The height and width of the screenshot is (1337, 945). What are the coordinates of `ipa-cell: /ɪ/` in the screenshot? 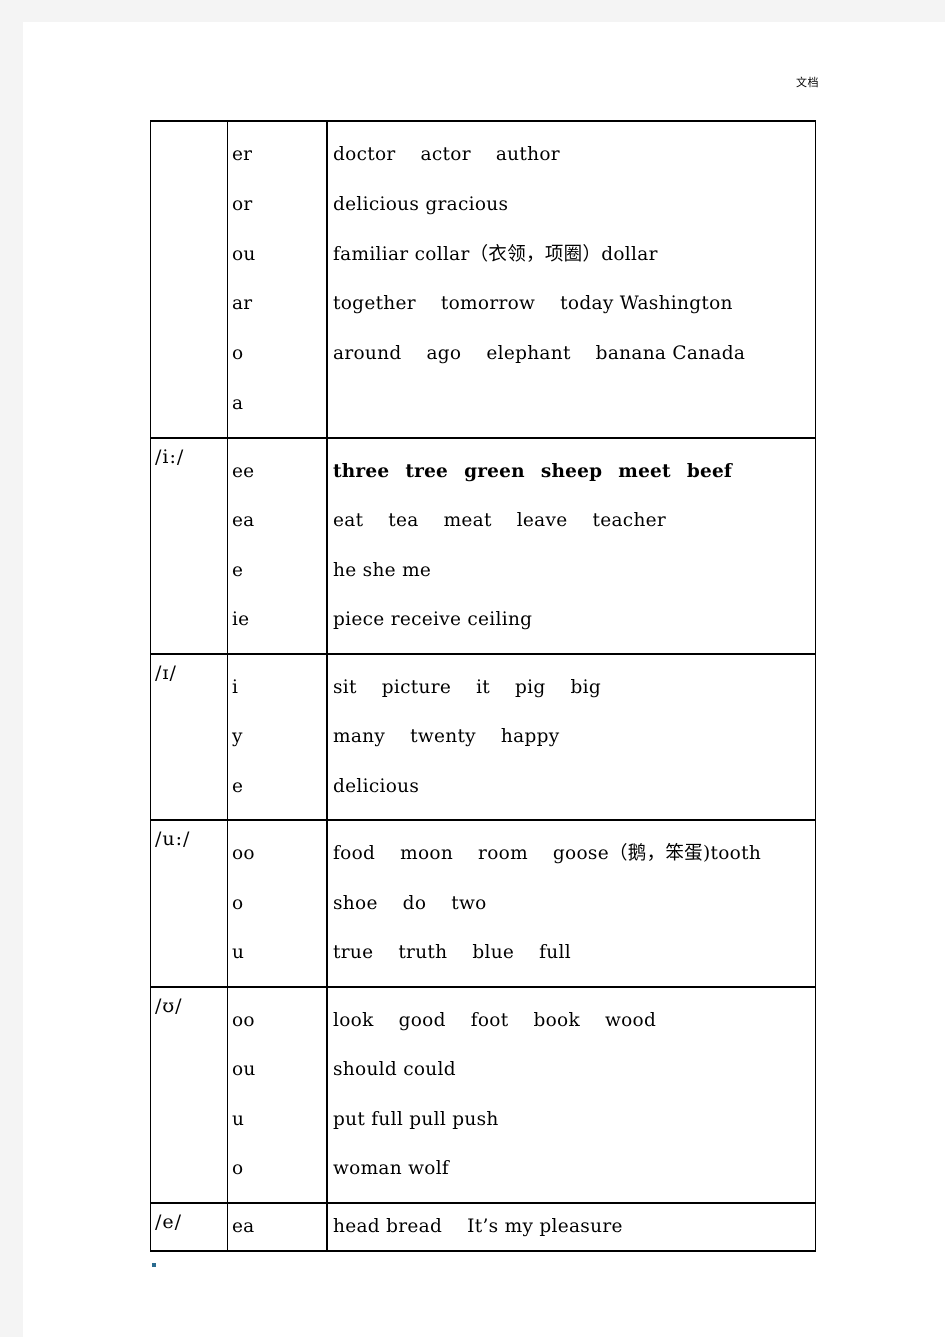 It's located at (189, 737).